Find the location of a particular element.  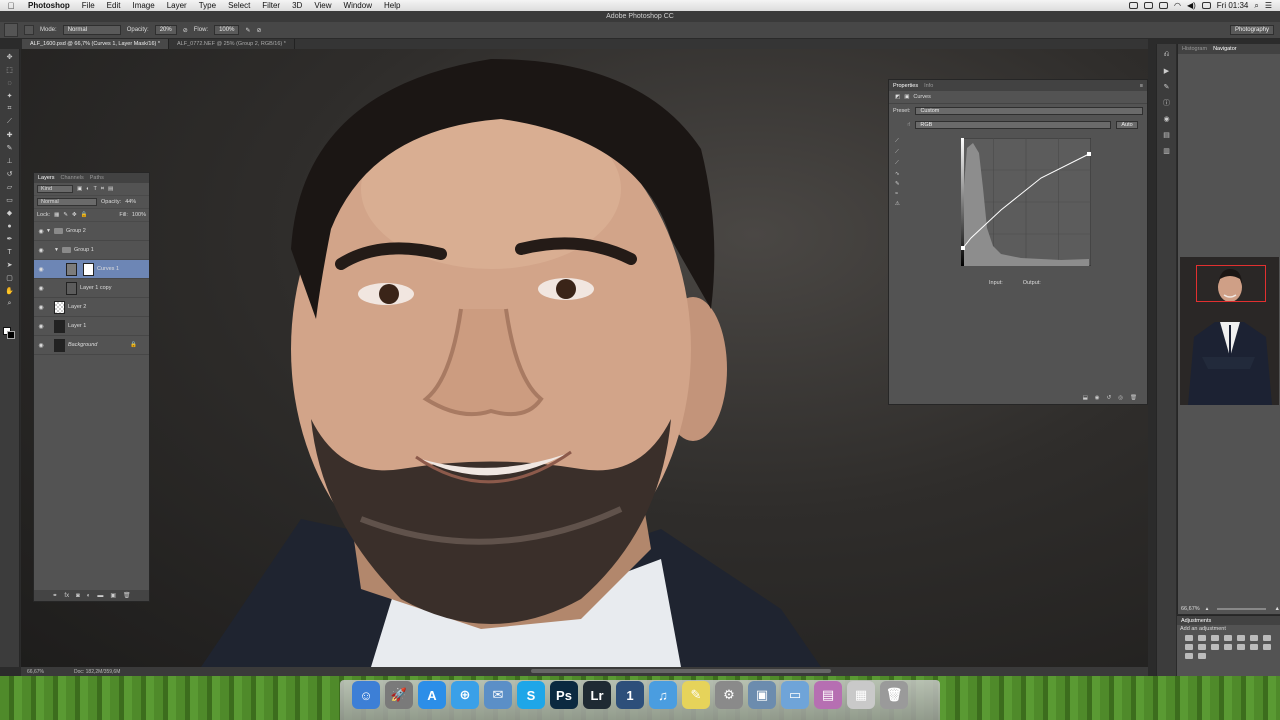

dock-launchpad-icon: 🚀 is located at coordinates (399, 695).